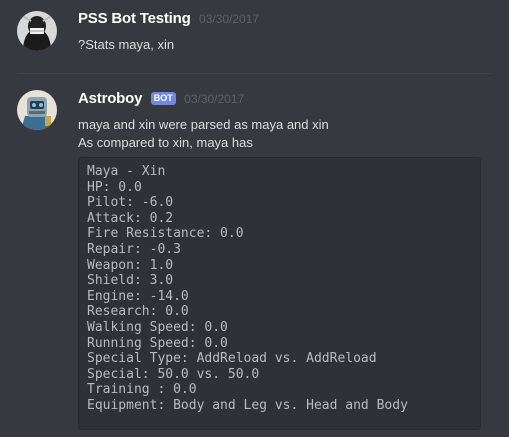 The height and width of the screenshot is (437, 509). What do you see at coordinates (130, 218) in the screenshot?
I see `code-line: Attack: 0.2` at bounding box center [130, 218].